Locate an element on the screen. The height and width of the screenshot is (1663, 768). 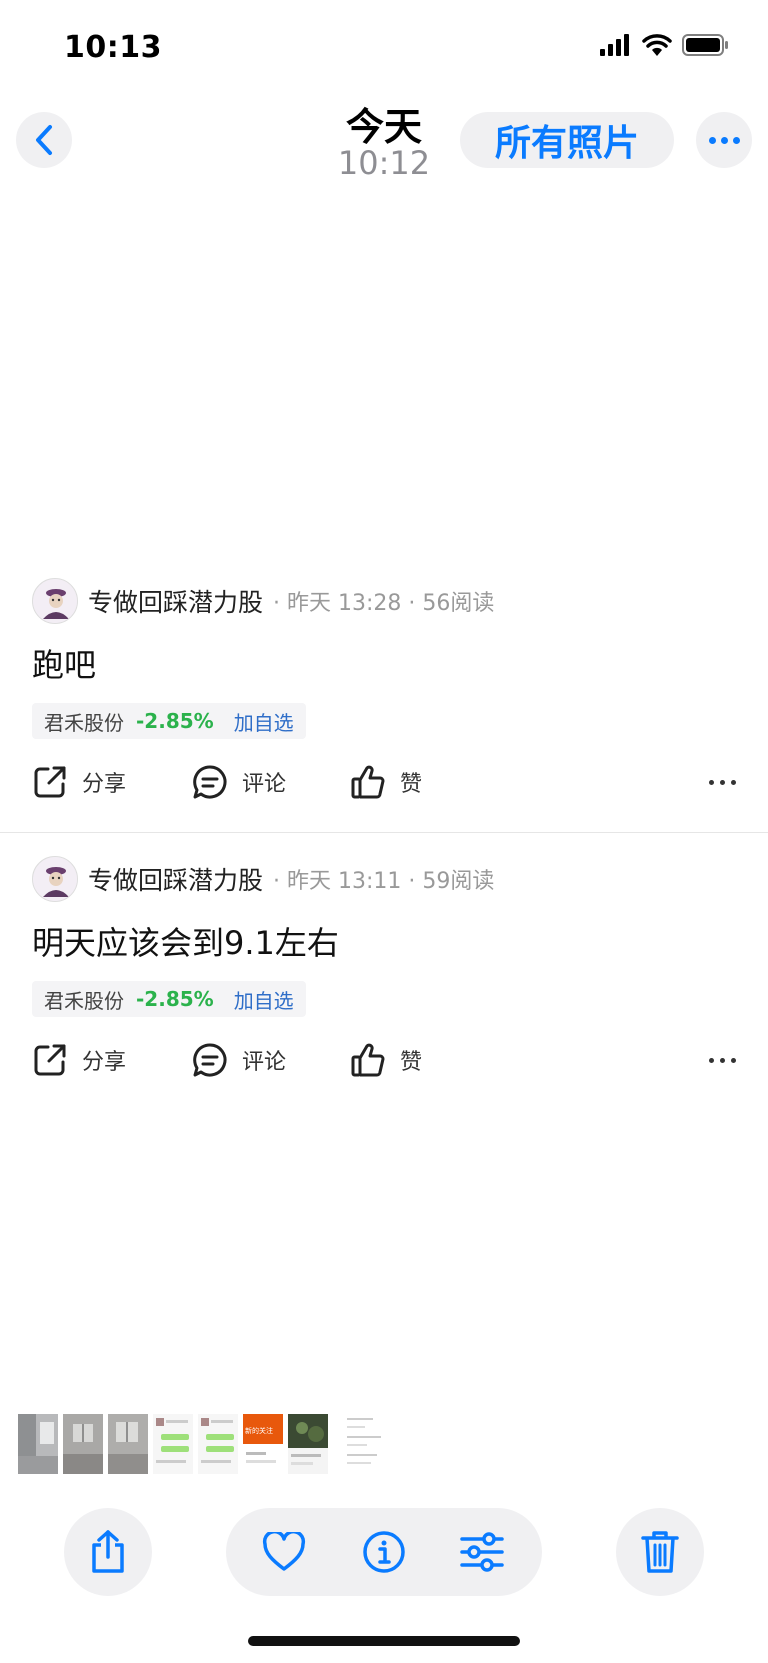
trash-icon is located at coordinates (660, 1552).